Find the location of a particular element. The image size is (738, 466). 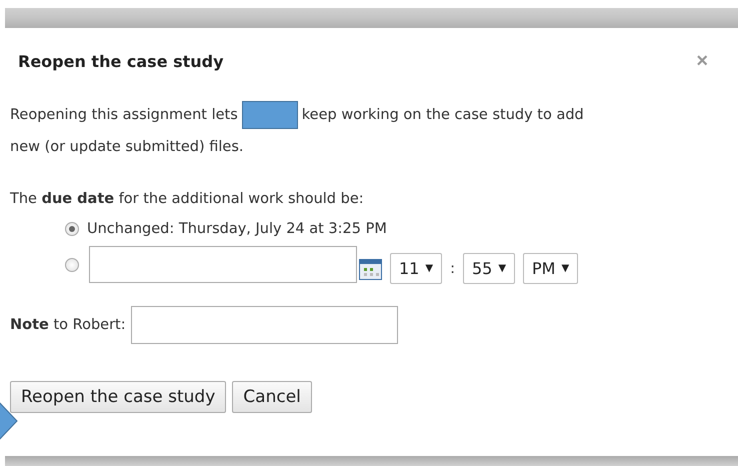

note-field is located at coordinates (264, 325).